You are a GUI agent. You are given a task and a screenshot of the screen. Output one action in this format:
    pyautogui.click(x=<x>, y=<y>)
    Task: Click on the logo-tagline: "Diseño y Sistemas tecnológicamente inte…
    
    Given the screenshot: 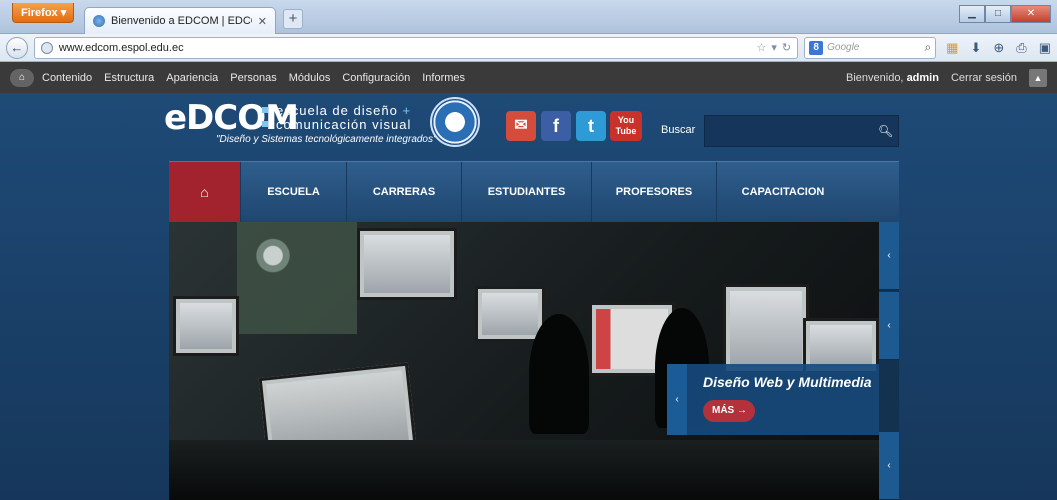 What is the action you would take?
    pyautogui.click(x=326, y=139)
    